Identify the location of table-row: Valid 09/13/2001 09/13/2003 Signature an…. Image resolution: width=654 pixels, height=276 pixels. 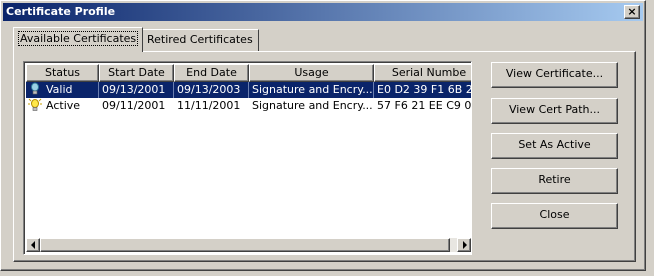
(248, 90).